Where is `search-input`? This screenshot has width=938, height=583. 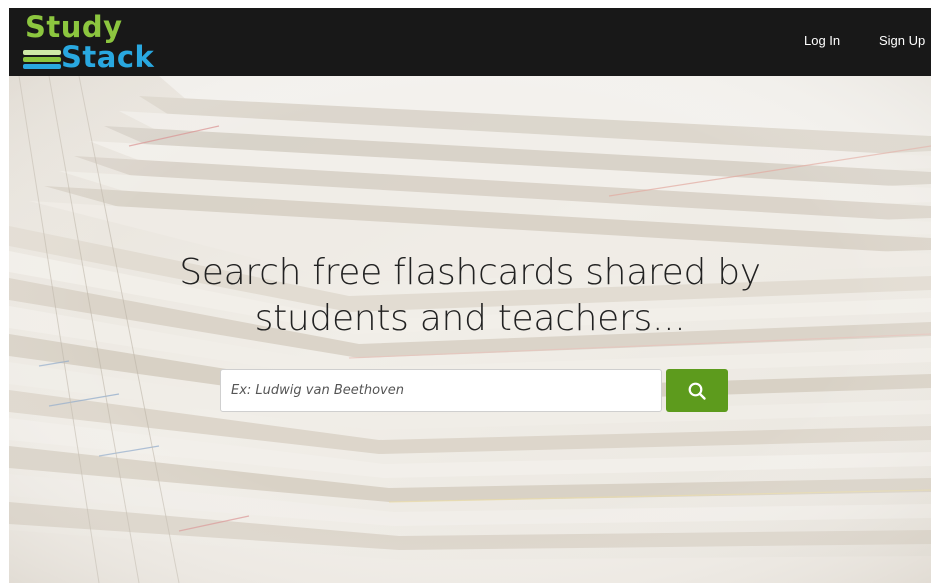
search-input is located at coordinates (441, 390).